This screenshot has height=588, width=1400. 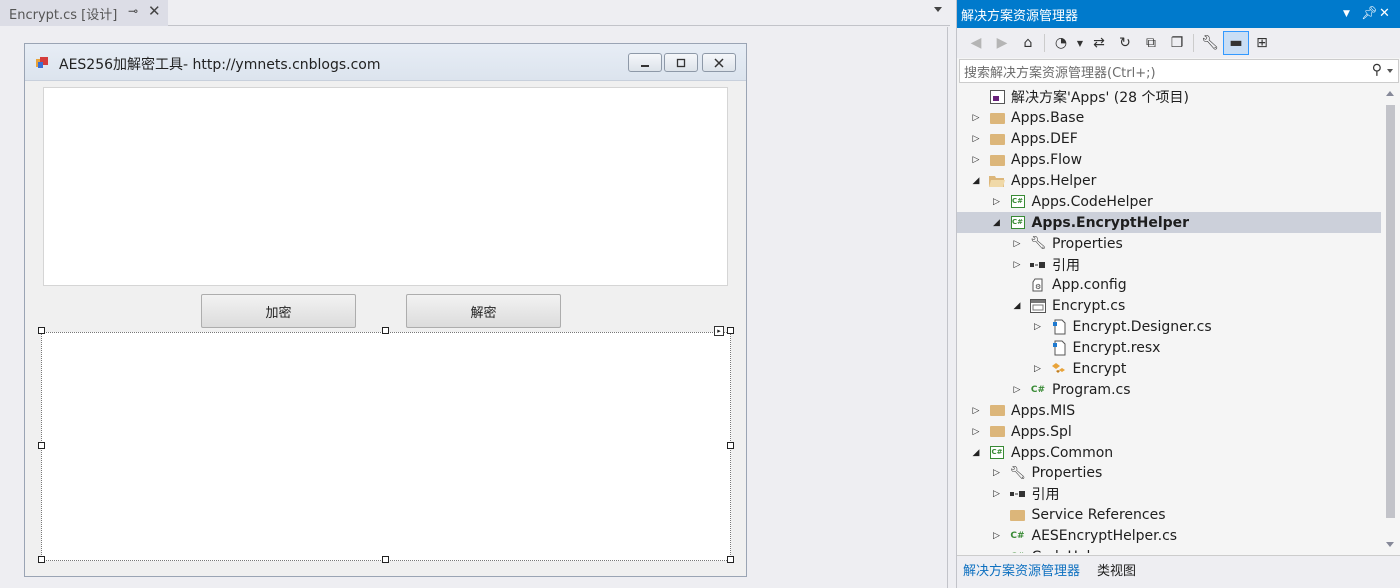 What do you see at coordinates (1390, 544) in the screenshot?
I see `scroll-down-icon` at bounding box center [1390, 544].